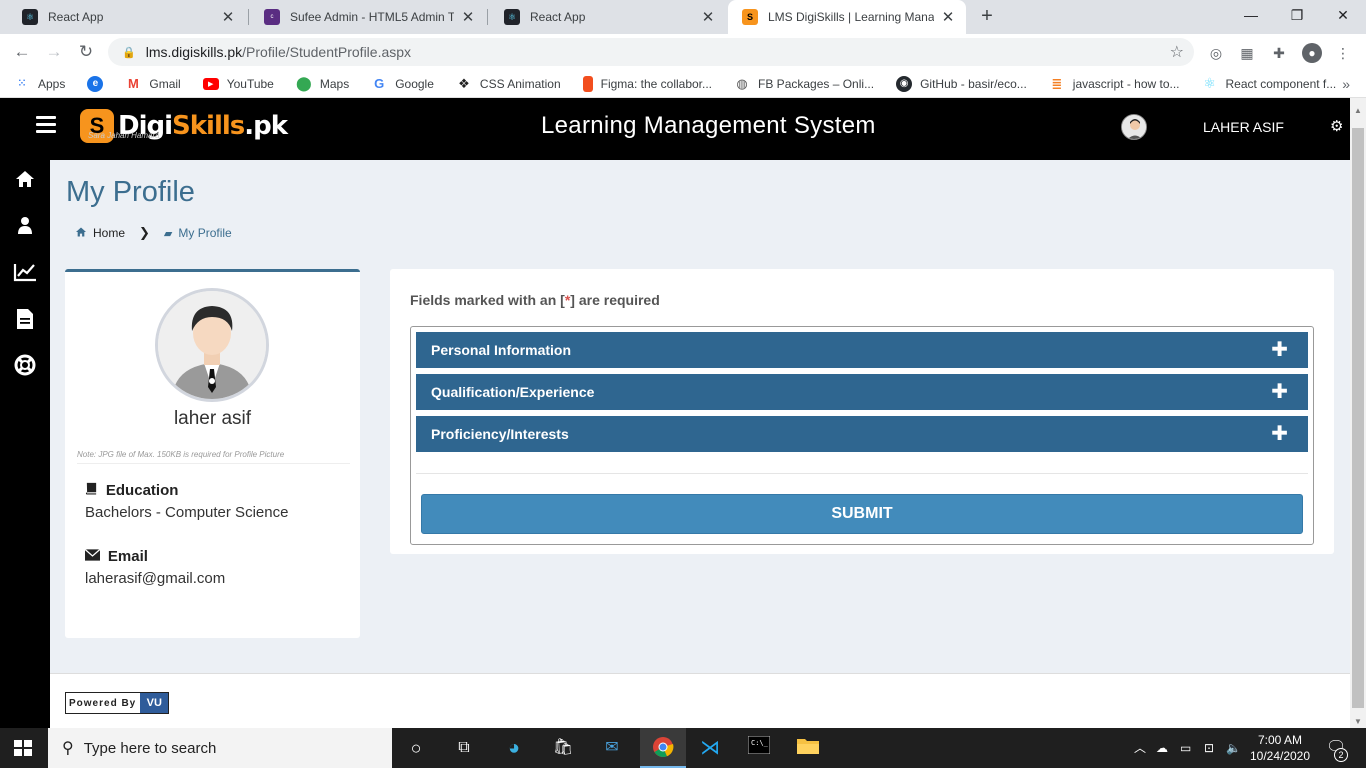  What do you see at coordinates (508, 84) in the screenshot?
I see `bookmark-css-animation: ❖ CSS Animation` at bounding box center [508, 84].